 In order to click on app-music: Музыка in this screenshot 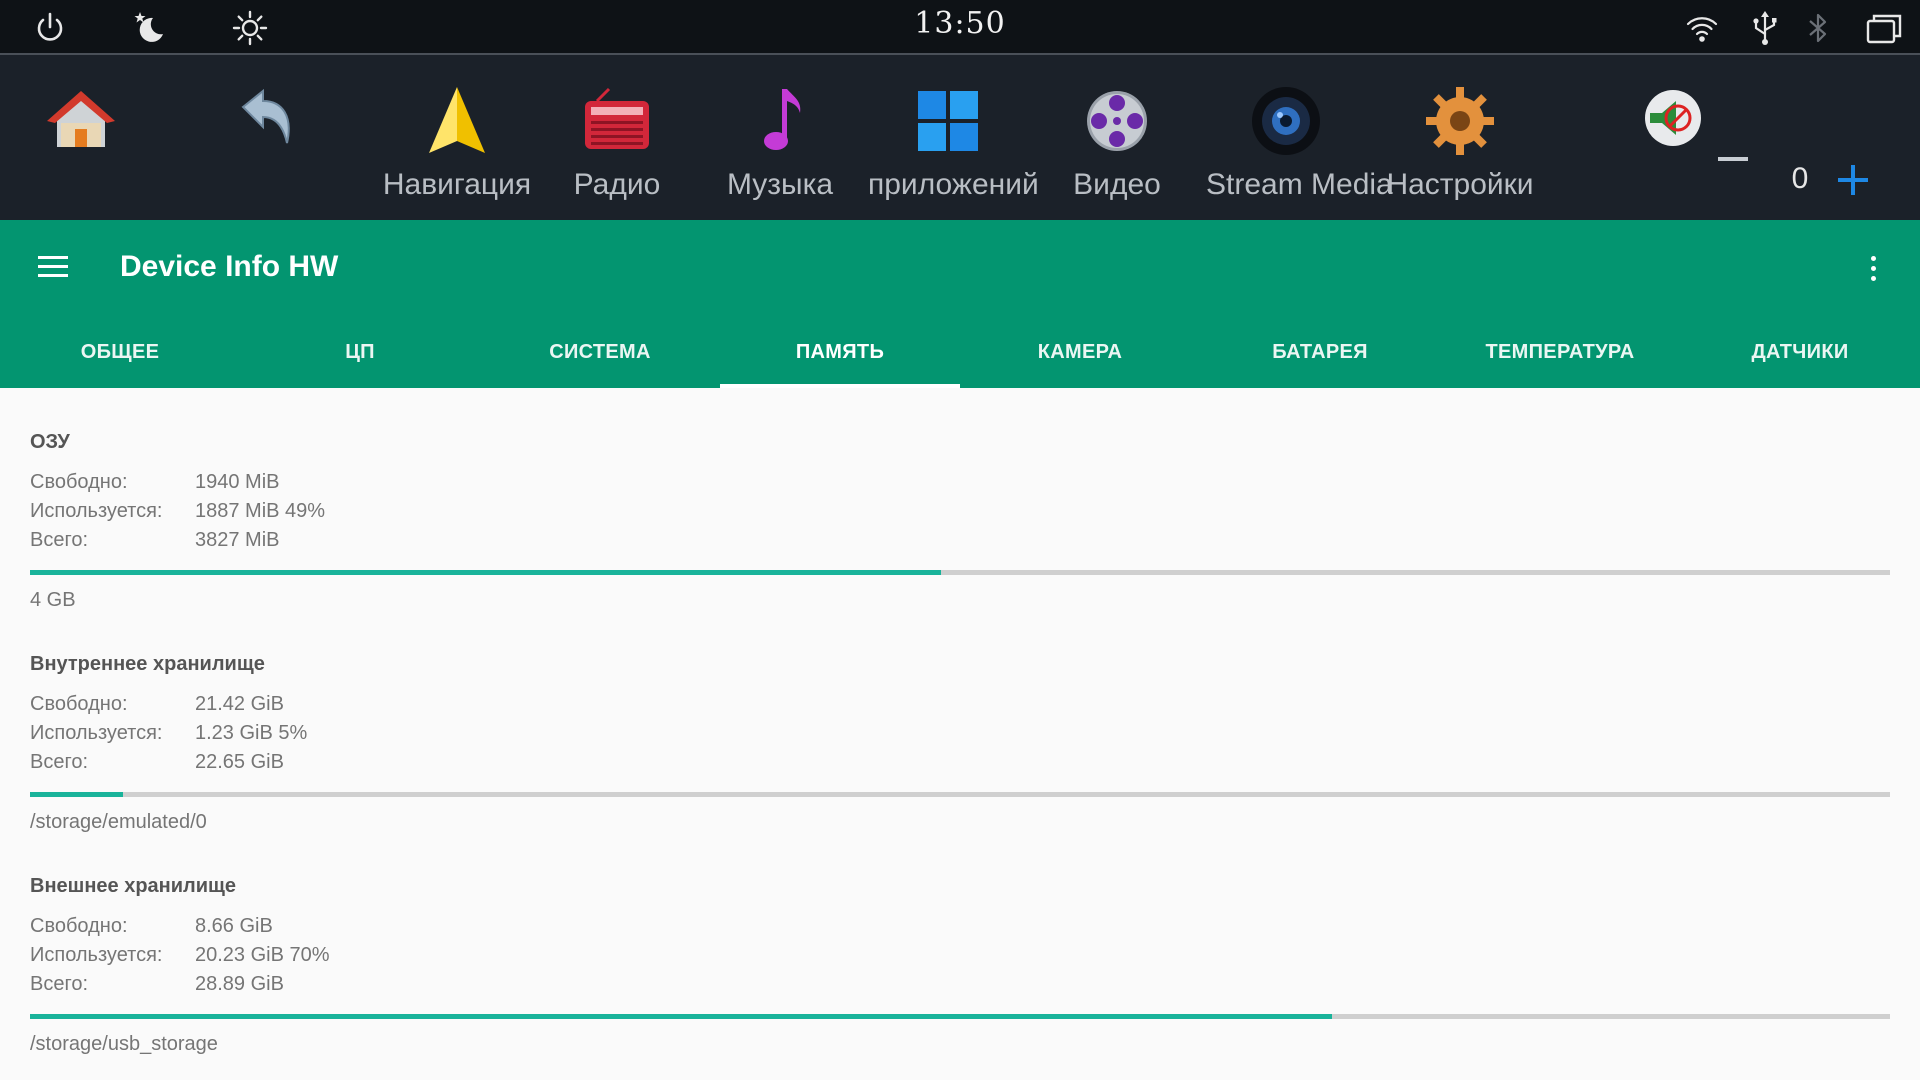, I will do `click(780, 137)`.